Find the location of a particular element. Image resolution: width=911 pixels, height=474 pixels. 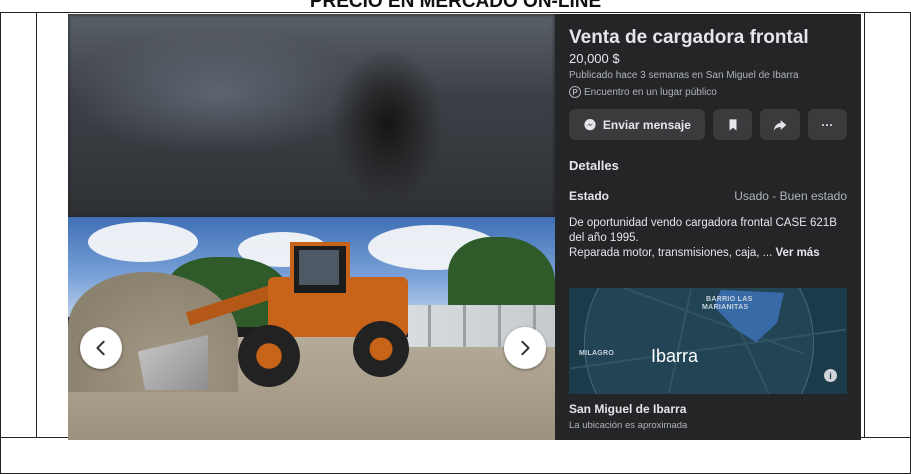

map-label-district: BARRIO LAS is located at coordinates (729, 299).